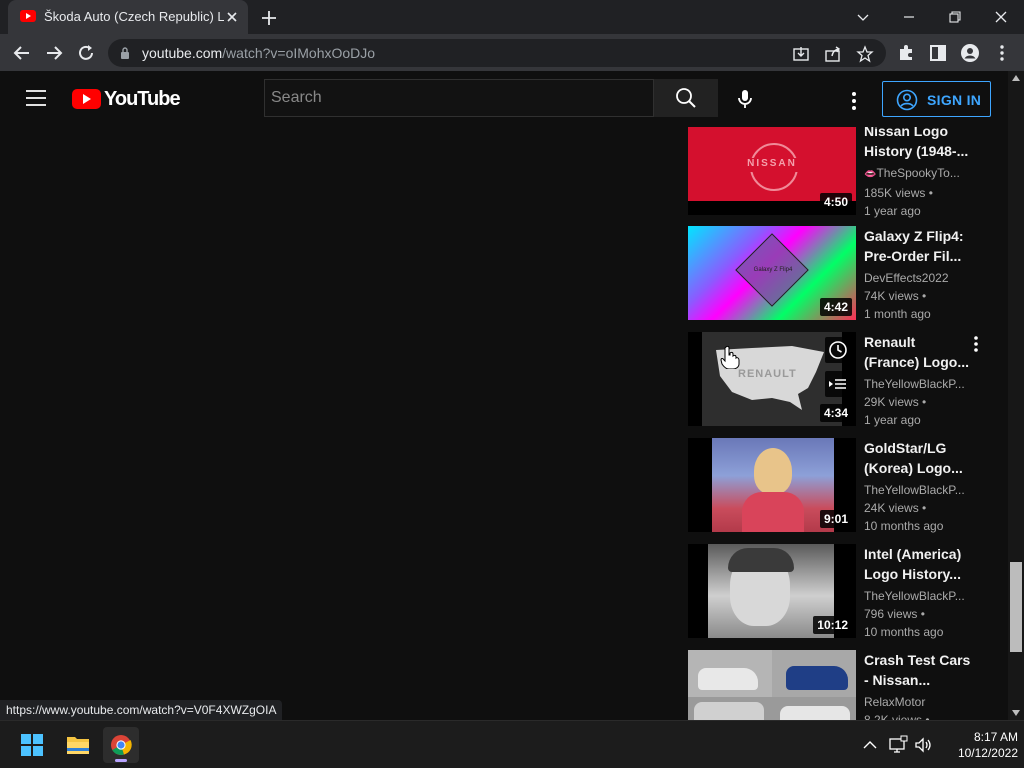  I want to click on logo-text: YouTube, so click(142, 99).